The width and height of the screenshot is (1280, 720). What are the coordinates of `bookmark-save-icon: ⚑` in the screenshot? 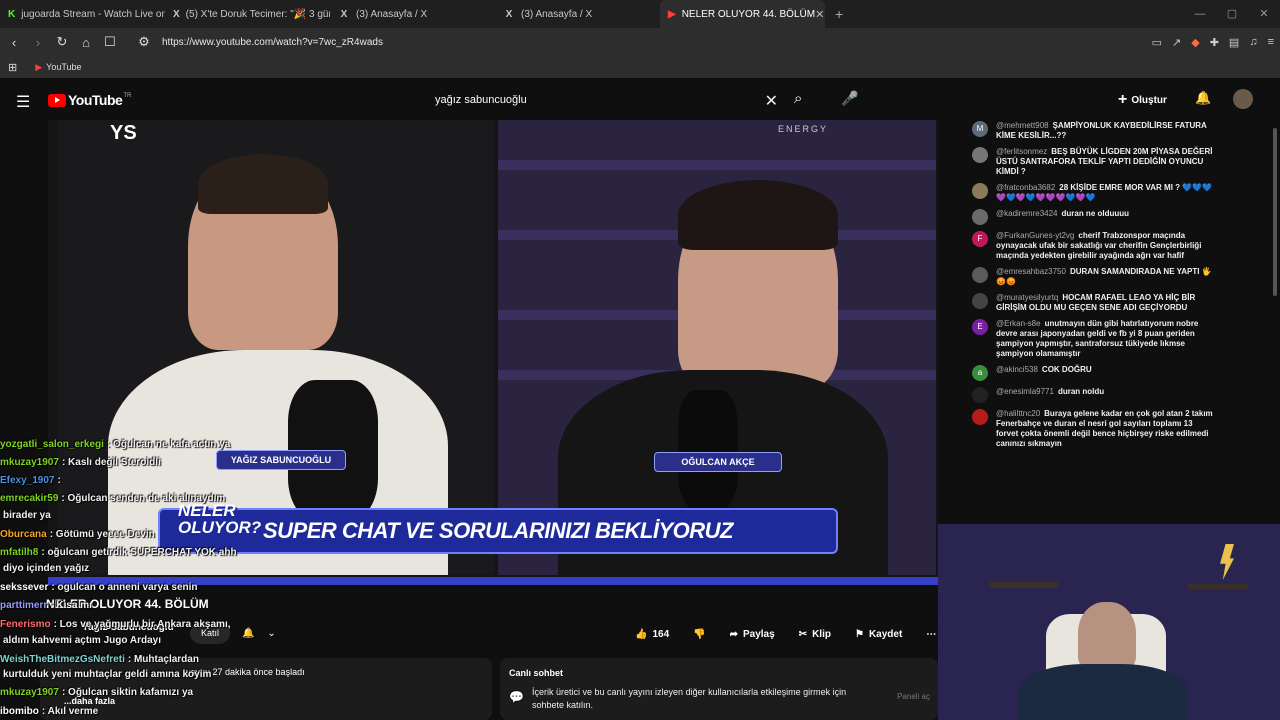 It's located at (859, 634).